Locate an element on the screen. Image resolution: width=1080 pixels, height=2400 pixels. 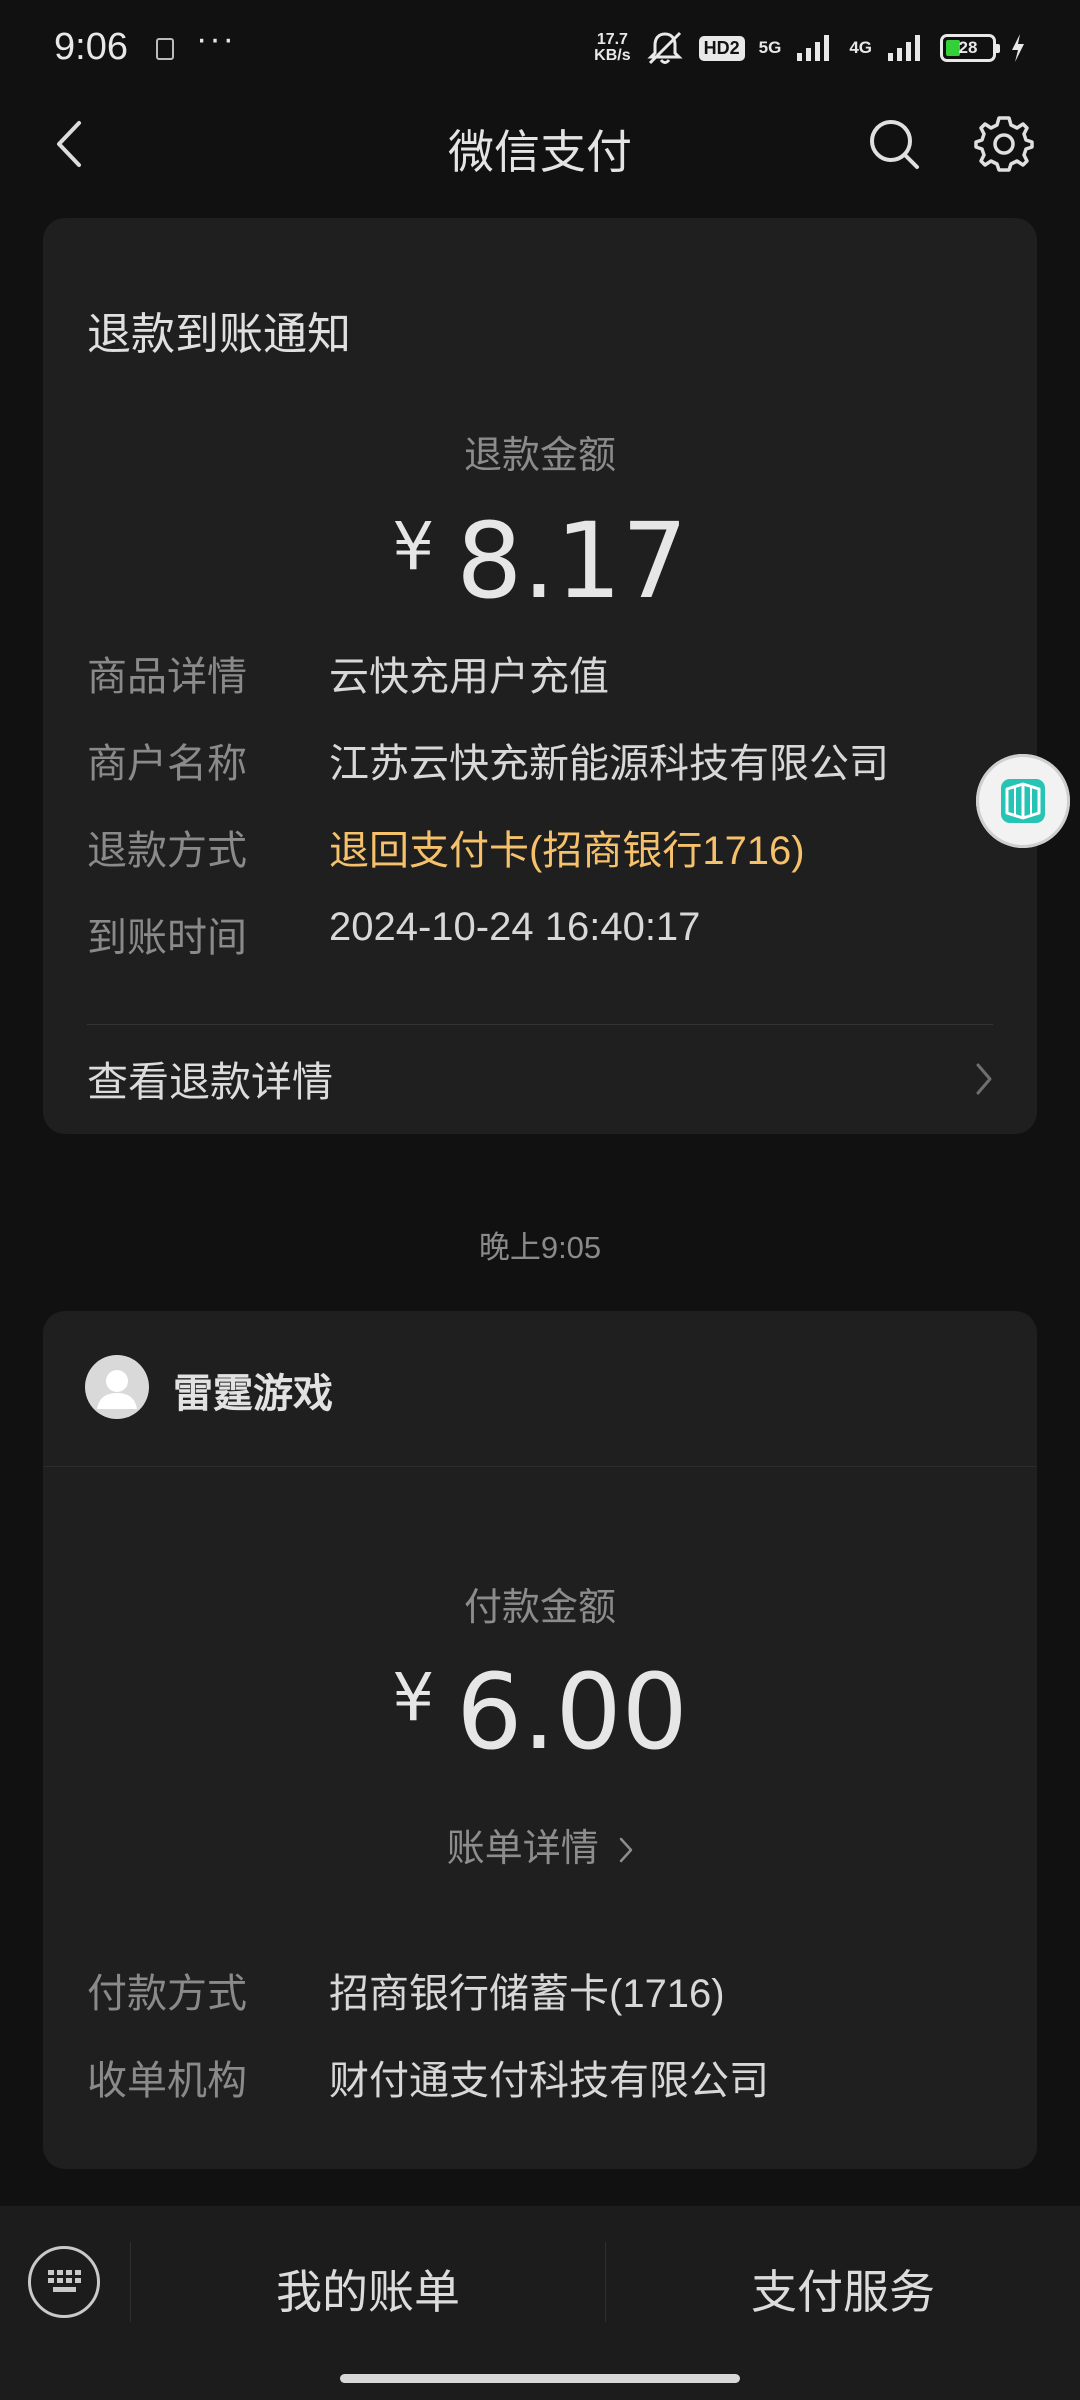
message-timestamp: 晚上9:05 is located at coordinates (540, 1247).